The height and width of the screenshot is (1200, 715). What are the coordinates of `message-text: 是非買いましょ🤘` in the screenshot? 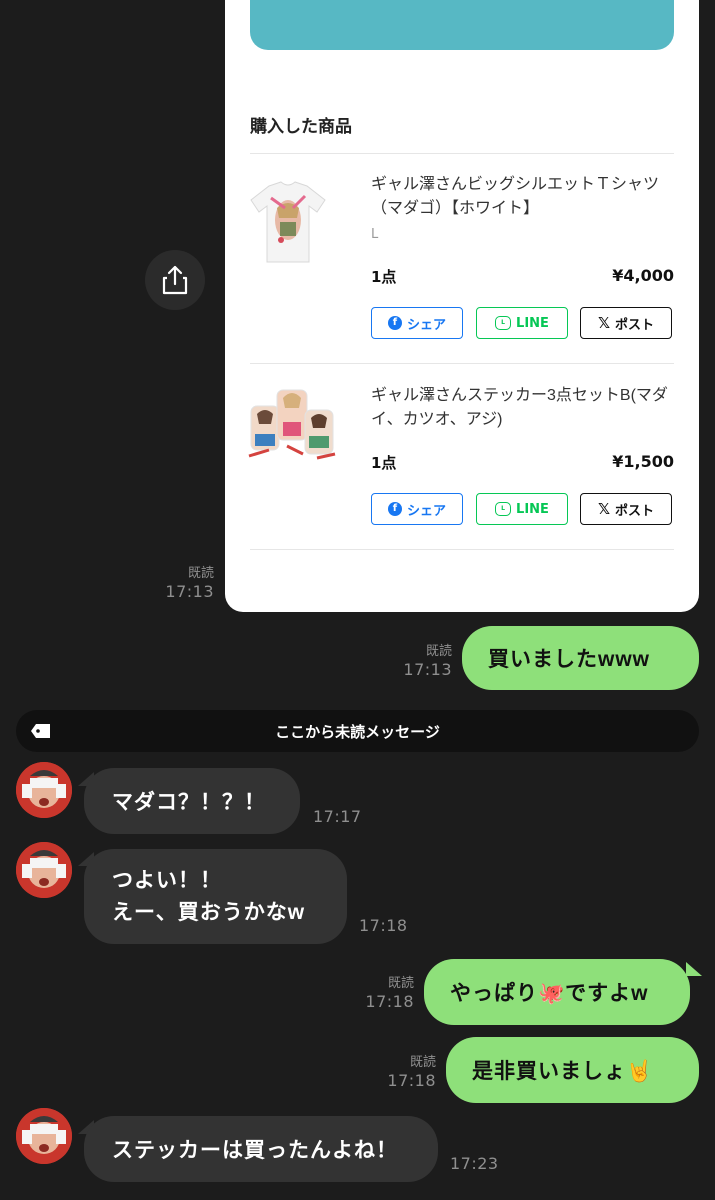 It's located at (563, 1071).